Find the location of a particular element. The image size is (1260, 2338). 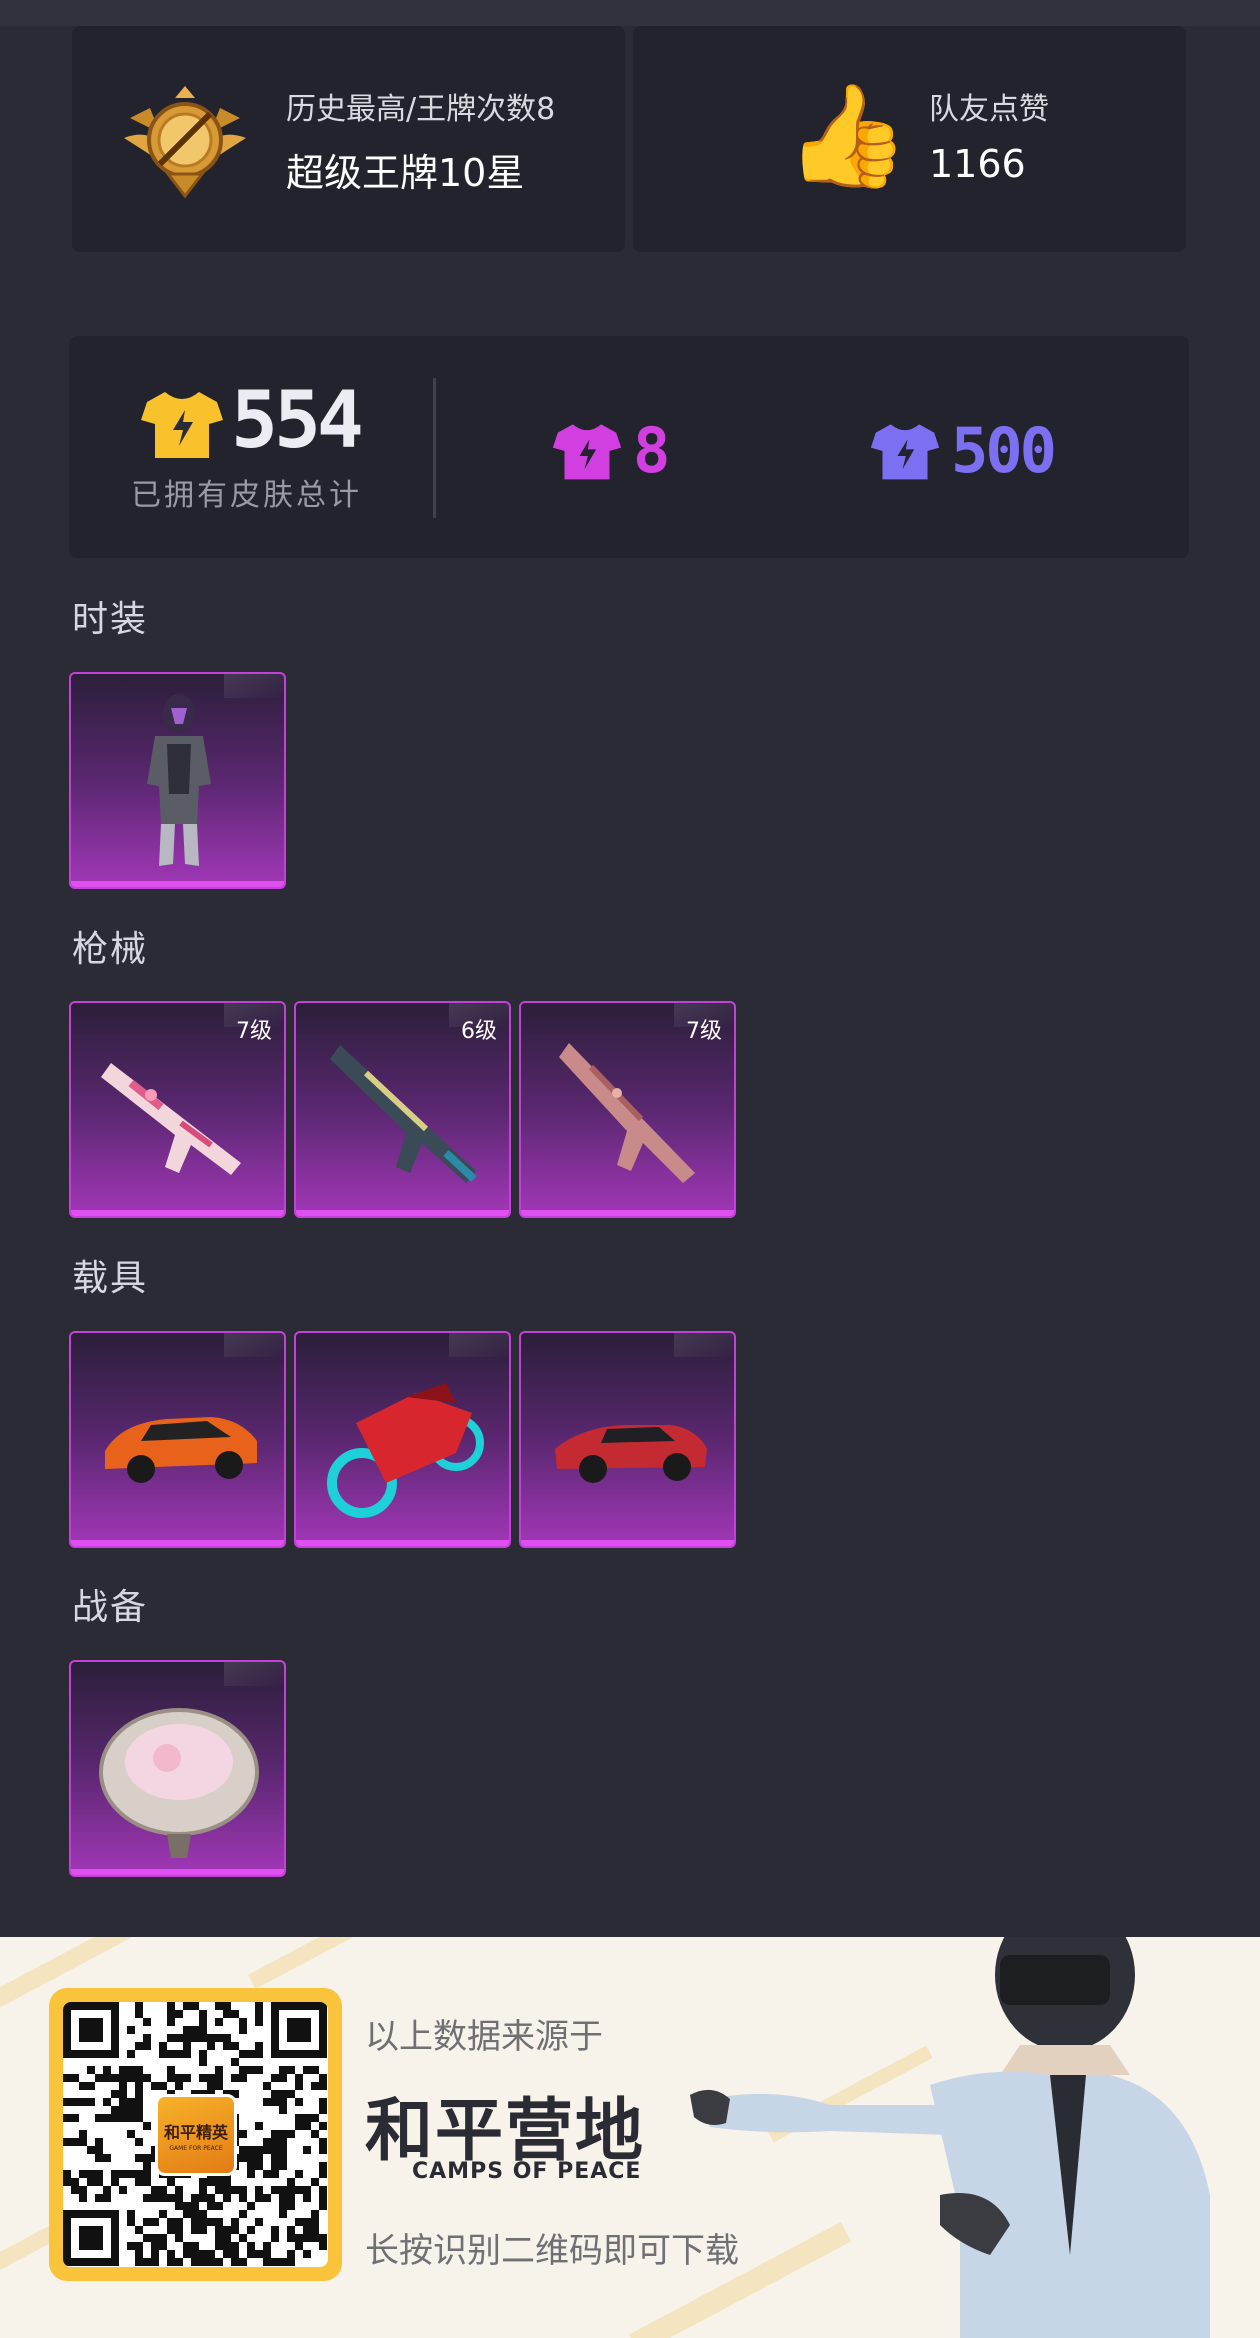

skins-summary-card: 554 已拥有皮肤总计 8 500 is located at coordinates (629, 447).